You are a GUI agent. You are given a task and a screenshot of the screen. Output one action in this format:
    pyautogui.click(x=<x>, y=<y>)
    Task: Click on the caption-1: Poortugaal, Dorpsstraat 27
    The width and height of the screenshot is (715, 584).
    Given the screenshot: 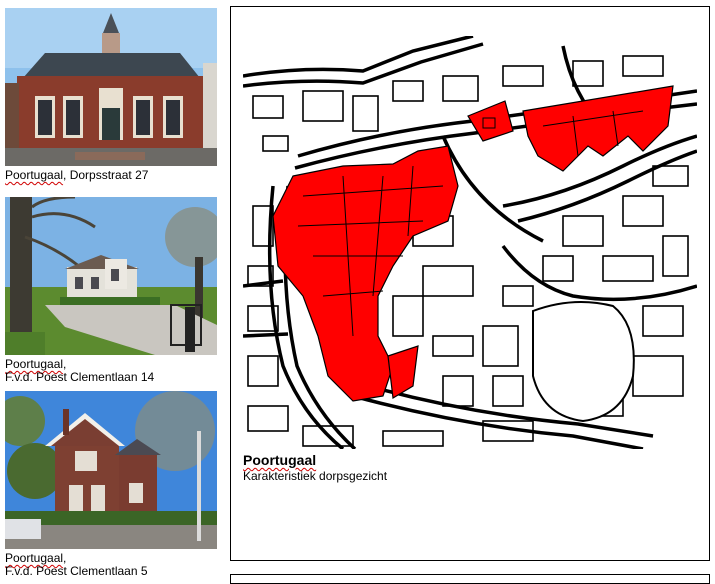 What is the action you would take?
    pyautogui.click(x=77, y=175)
    